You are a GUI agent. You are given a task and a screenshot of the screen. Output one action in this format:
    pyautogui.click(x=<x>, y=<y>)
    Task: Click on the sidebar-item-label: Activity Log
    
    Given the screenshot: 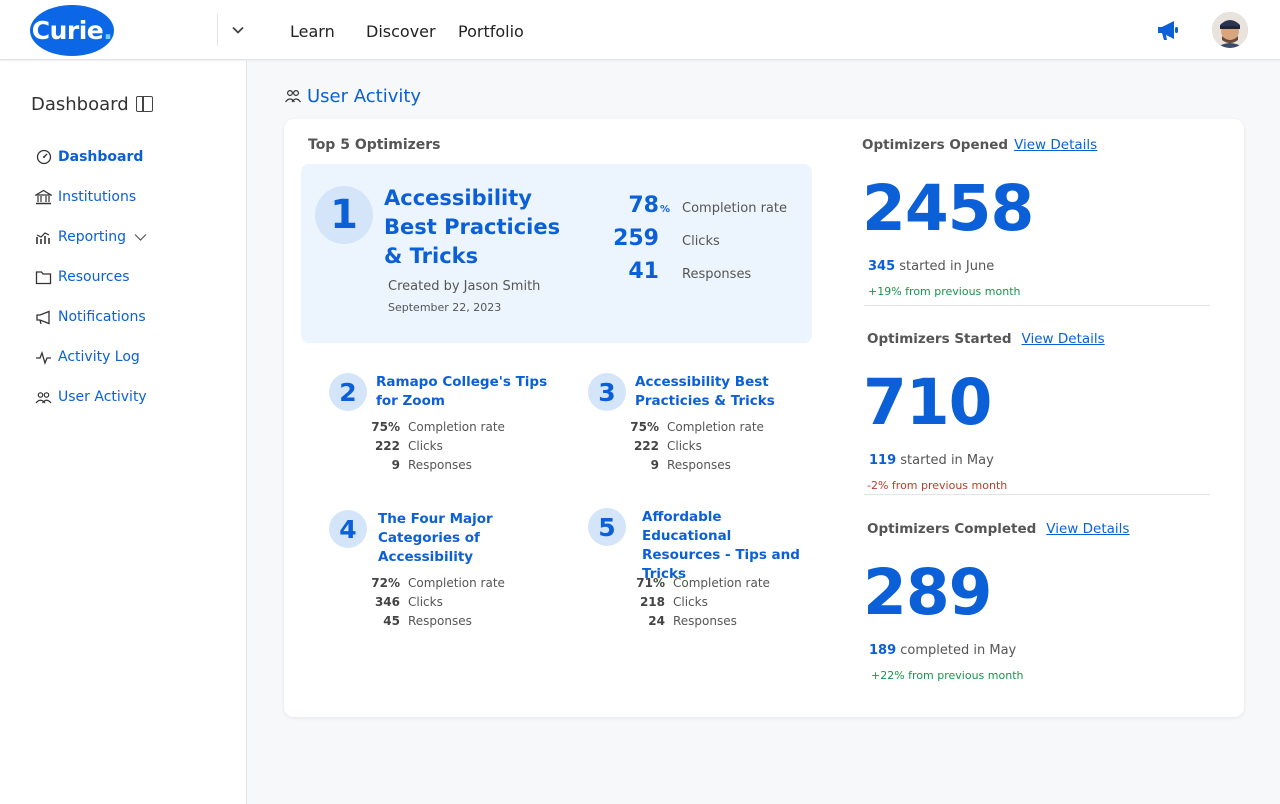 What is the action you would take?
    pyautogui.click(x=99, y=357)
    